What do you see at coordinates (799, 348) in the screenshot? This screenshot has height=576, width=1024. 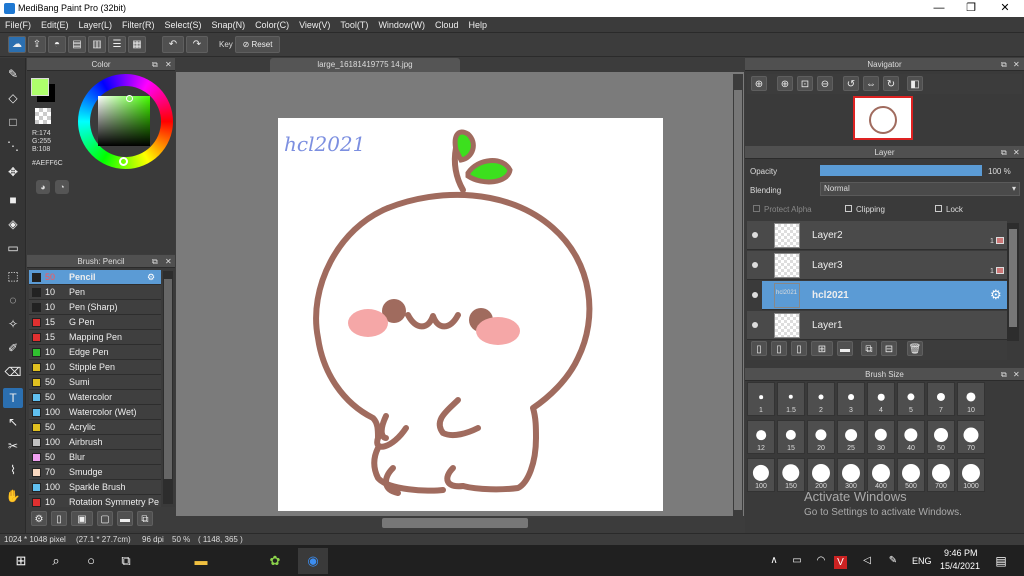 I see `new-8bit-layer-icon: ▯` at bounding box center [799, 348].